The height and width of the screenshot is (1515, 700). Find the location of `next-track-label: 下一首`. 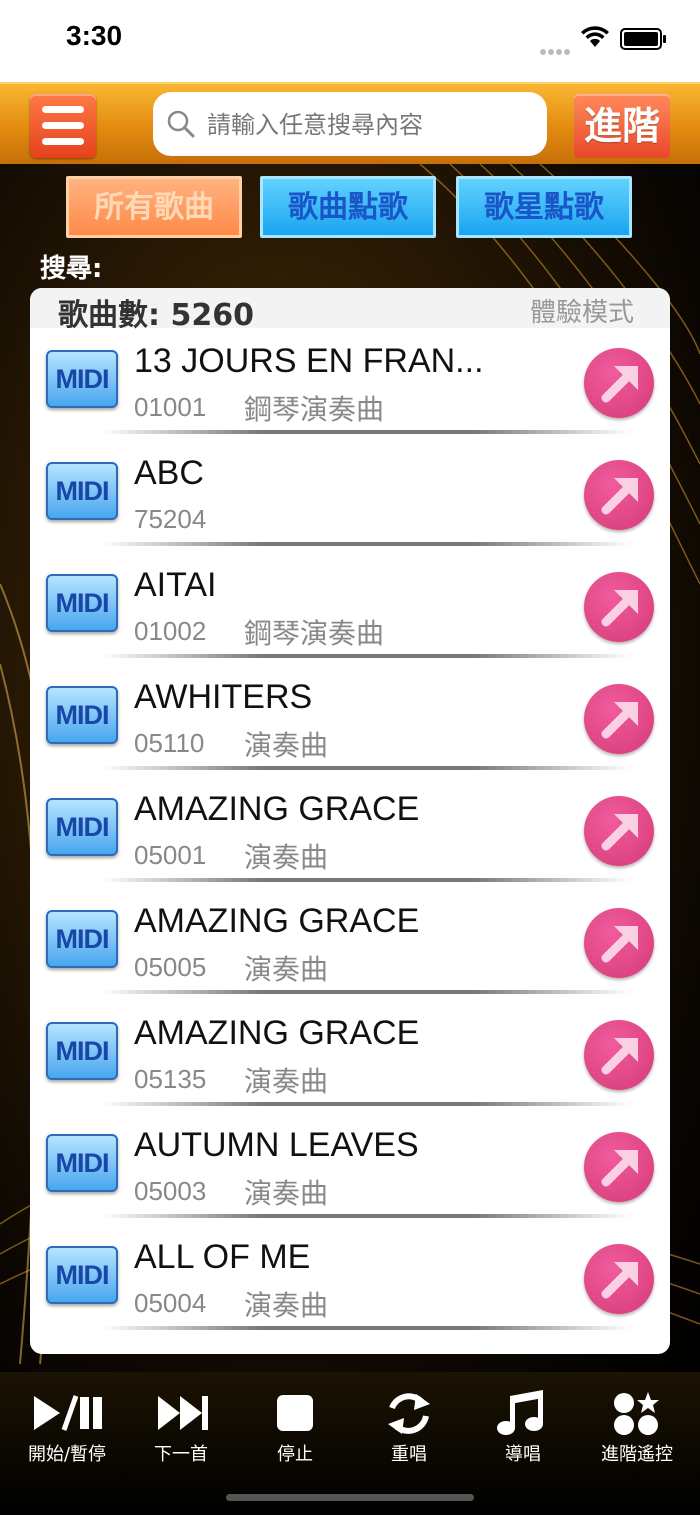

next-track-label: 下一首 is located at coordinates (181, 1454).